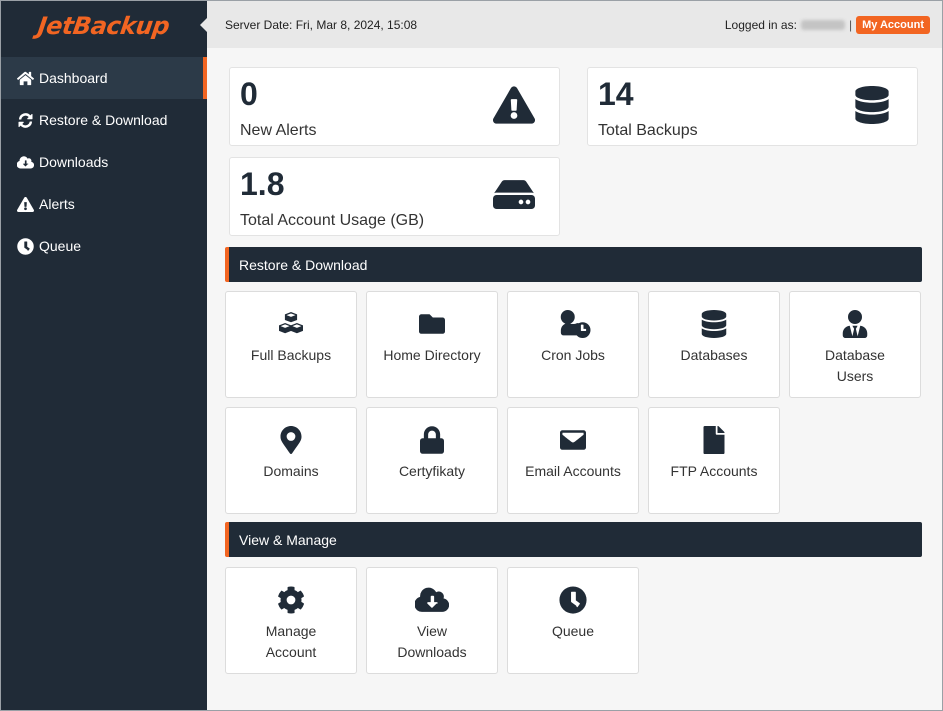 This screenshot has width=943, height=711. Describe the element at coordinates (514, 195) in the screenshot. I see `hdd-icon` at that location.